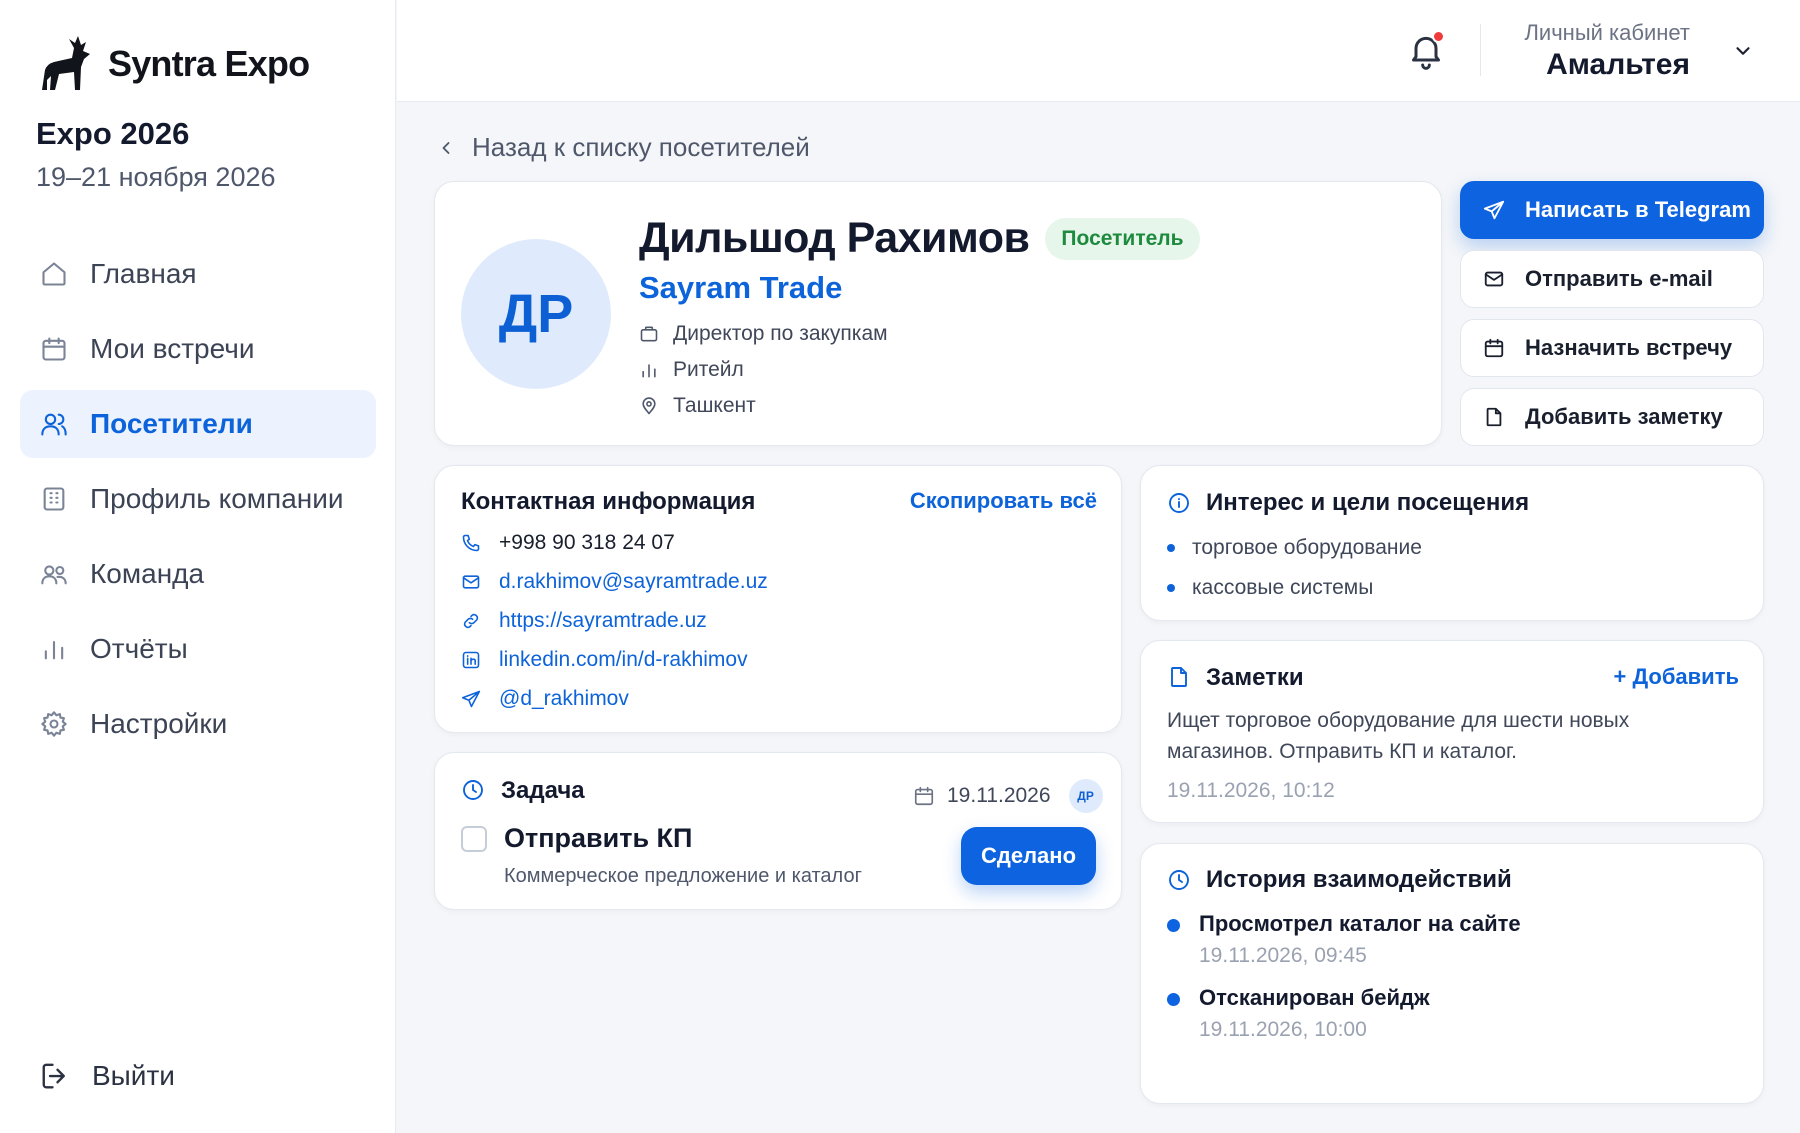 Image resolution: width=1800 pixels, height=1133 pixels. I want to click on contact-website: https://sayramtrade.uz, so click(584, 621).